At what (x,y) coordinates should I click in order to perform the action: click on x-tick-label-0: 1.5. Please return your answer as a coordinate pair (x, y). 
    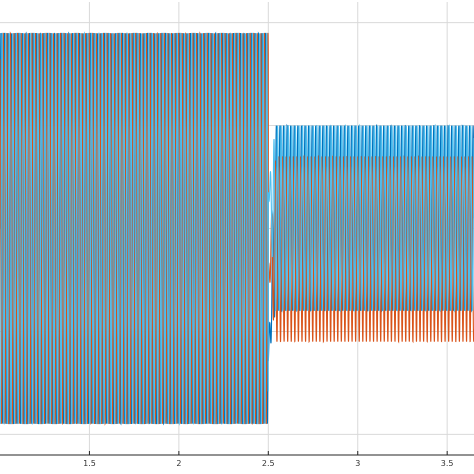
    Looking at the image, I should click on (89, 463).